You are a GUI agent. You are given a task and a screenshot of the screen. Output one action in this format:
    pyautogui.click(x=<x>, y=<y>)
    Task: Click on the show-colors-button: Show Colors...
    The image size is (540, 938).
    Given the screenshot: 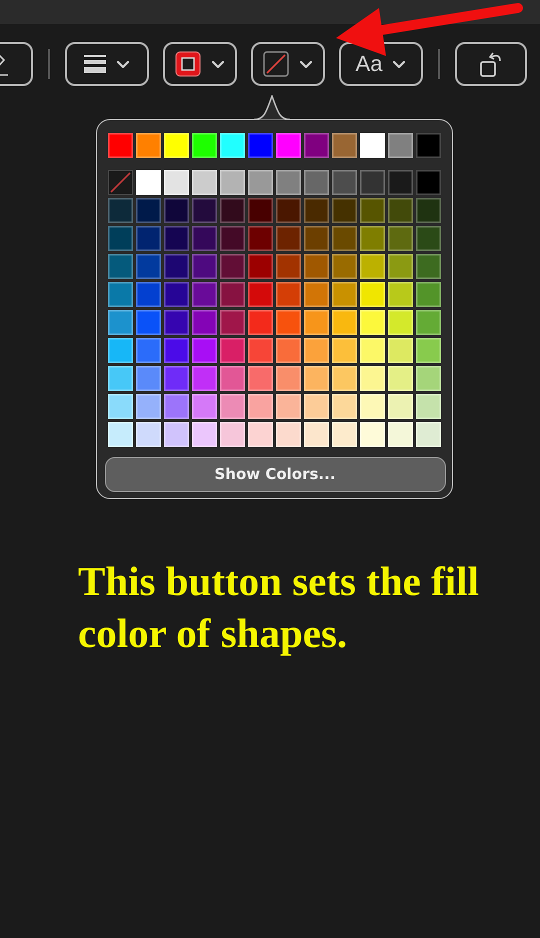 What is the action you would take?
    pyautogui.click(x=275, y=474)
    